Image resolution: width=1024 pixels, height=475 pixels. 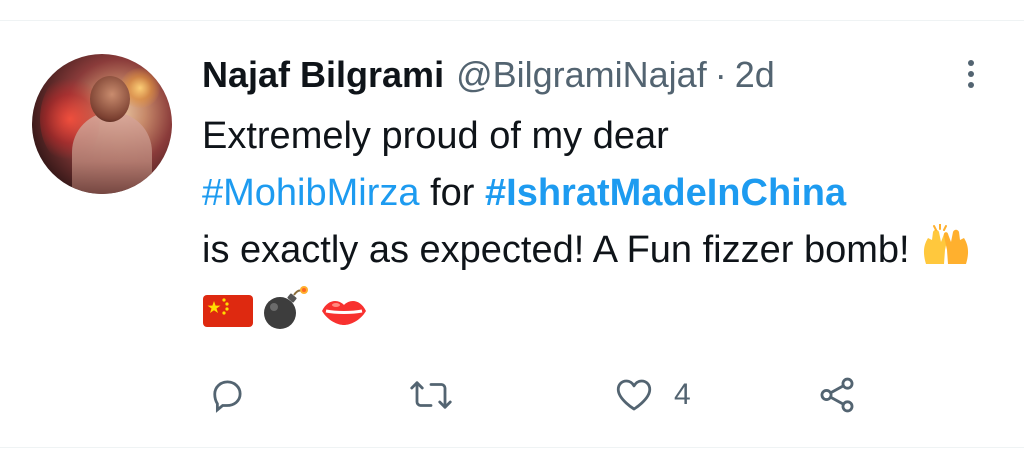 What do you see at coordinates (311, 193) in the screenshot?
I see `hashtag-link: #MohibMirza` at bounding box center [311, 193].